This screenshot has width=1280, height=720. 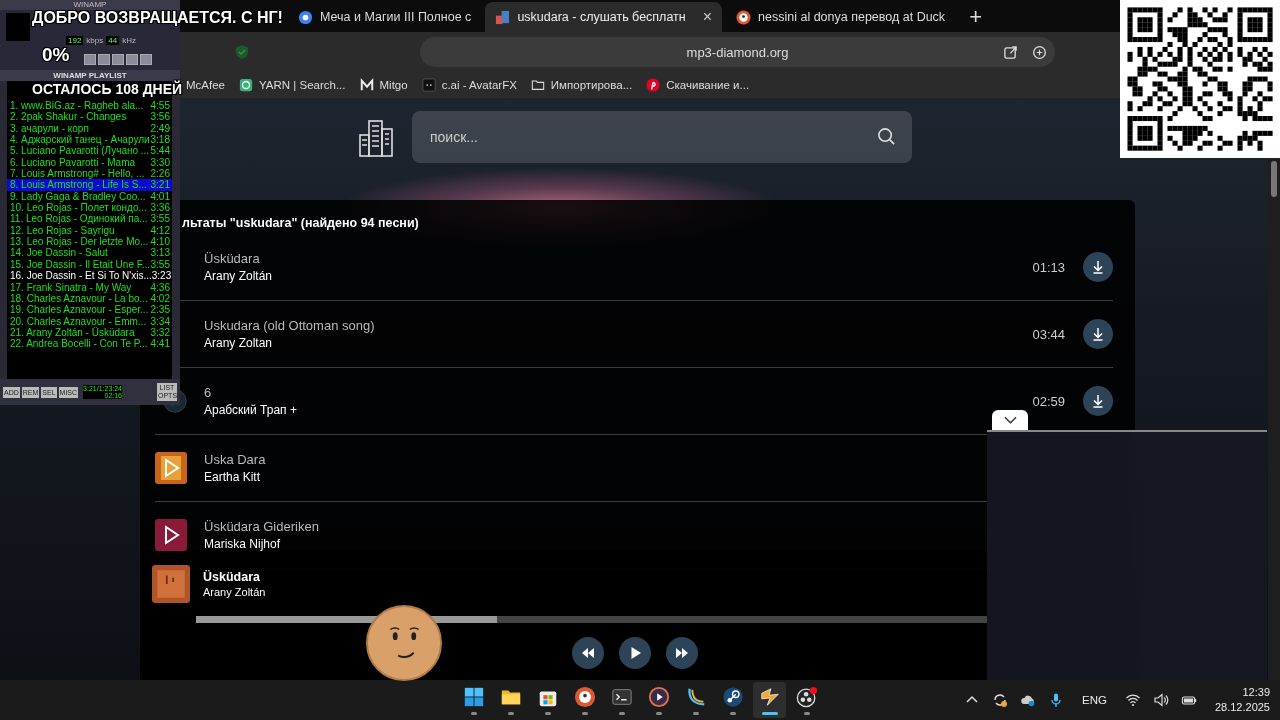 What do you see at coordinates (89, 162) in the screenshot?
I see `playlist-item: 6. Luciano Pavarotti - Mama 3:30` at bounding box center [89, 162].